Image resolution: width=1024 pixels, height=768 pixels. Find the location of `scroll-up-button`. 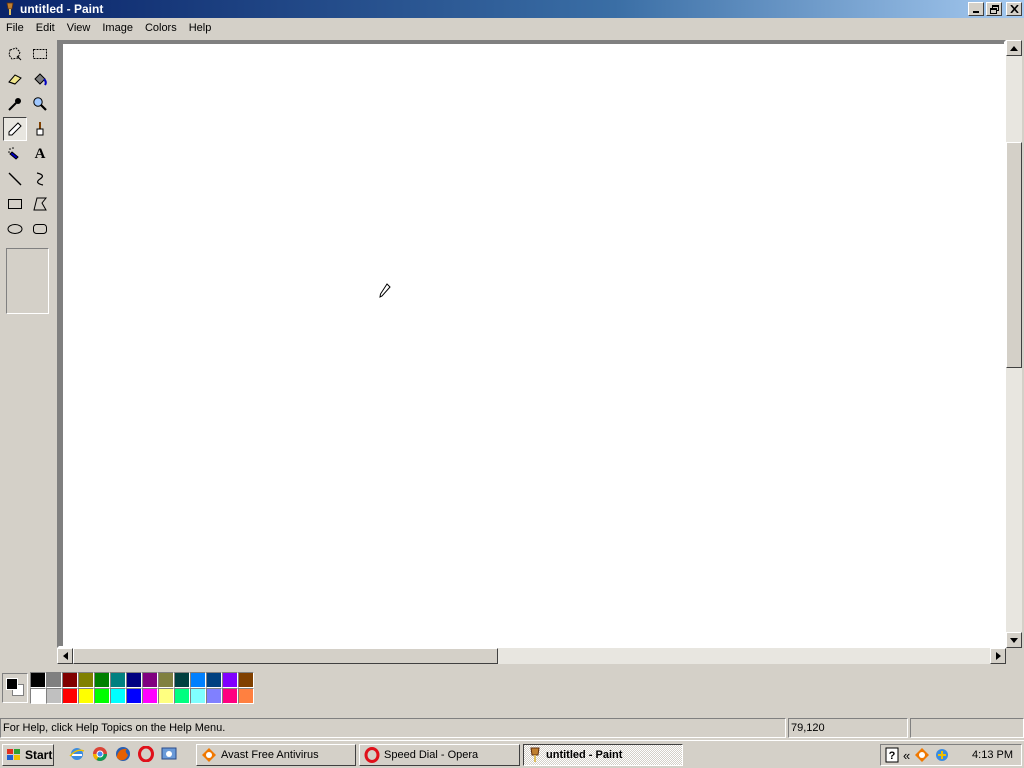

scroll-up-button is located at coordinates (1014, 48).